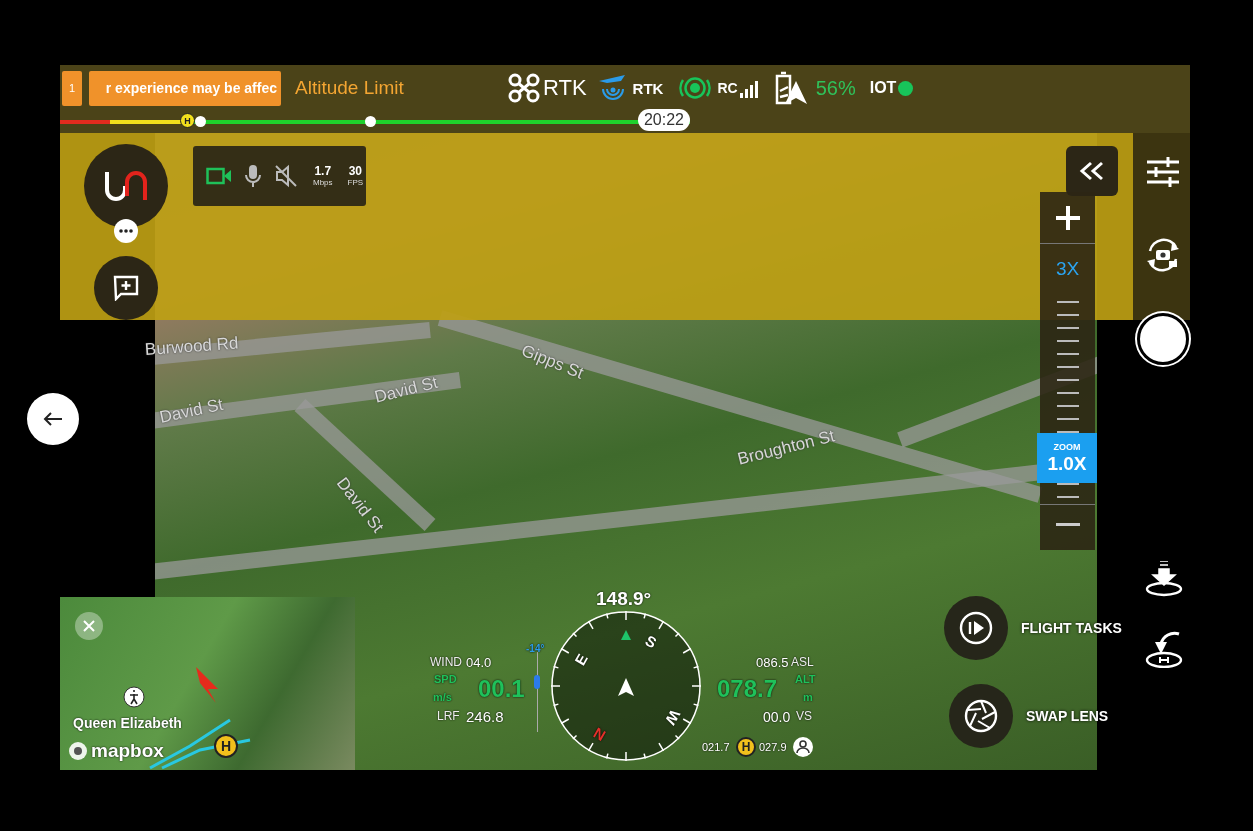  I want to click on speed-label: SPD, so click(445, 679).